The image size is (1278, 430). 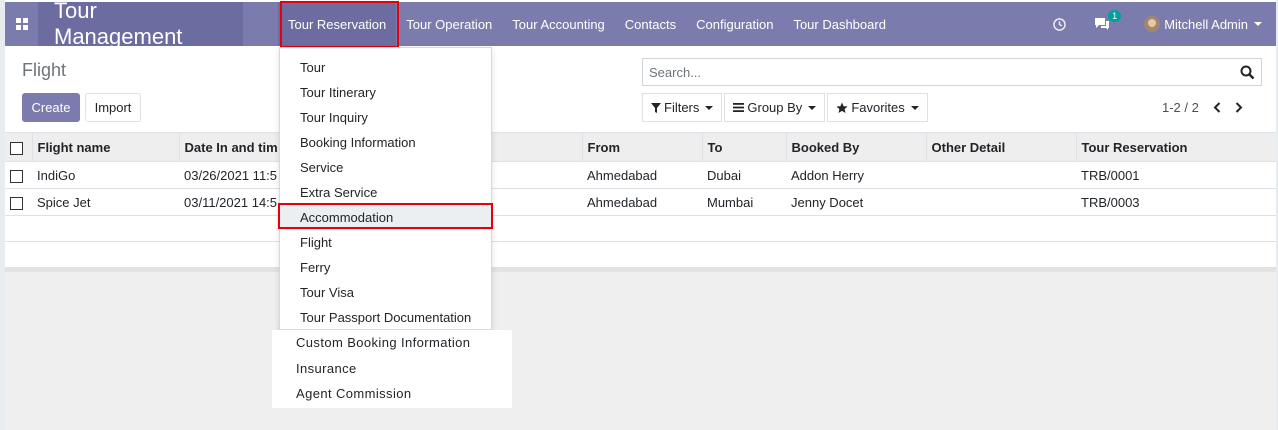 I want to click on chat-badge: 1, so click(x=1115, y=16).